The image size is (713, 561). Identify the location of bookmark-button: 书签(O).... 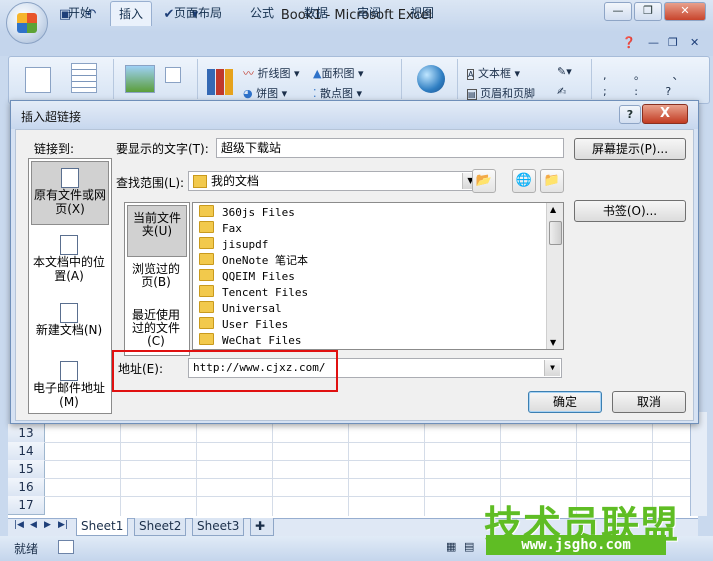
(630, 211).